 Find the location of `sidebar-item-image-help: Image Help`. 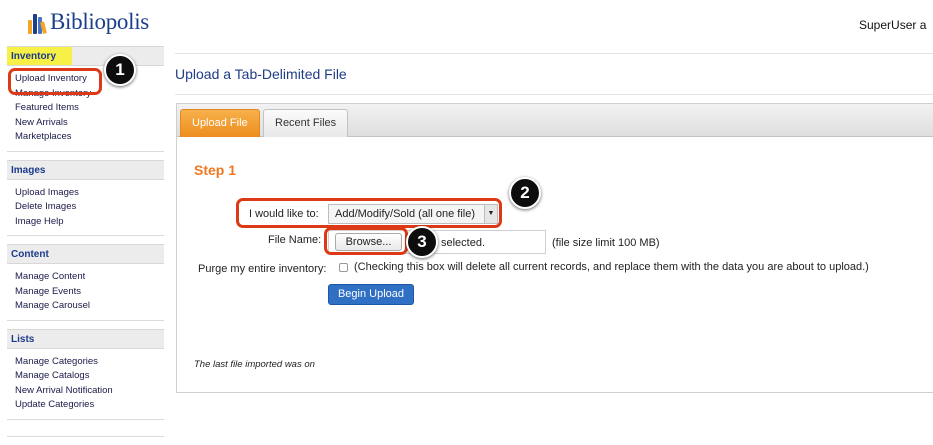

sidebar-item-image-help: Image Help is located at coordinates (89, 222).